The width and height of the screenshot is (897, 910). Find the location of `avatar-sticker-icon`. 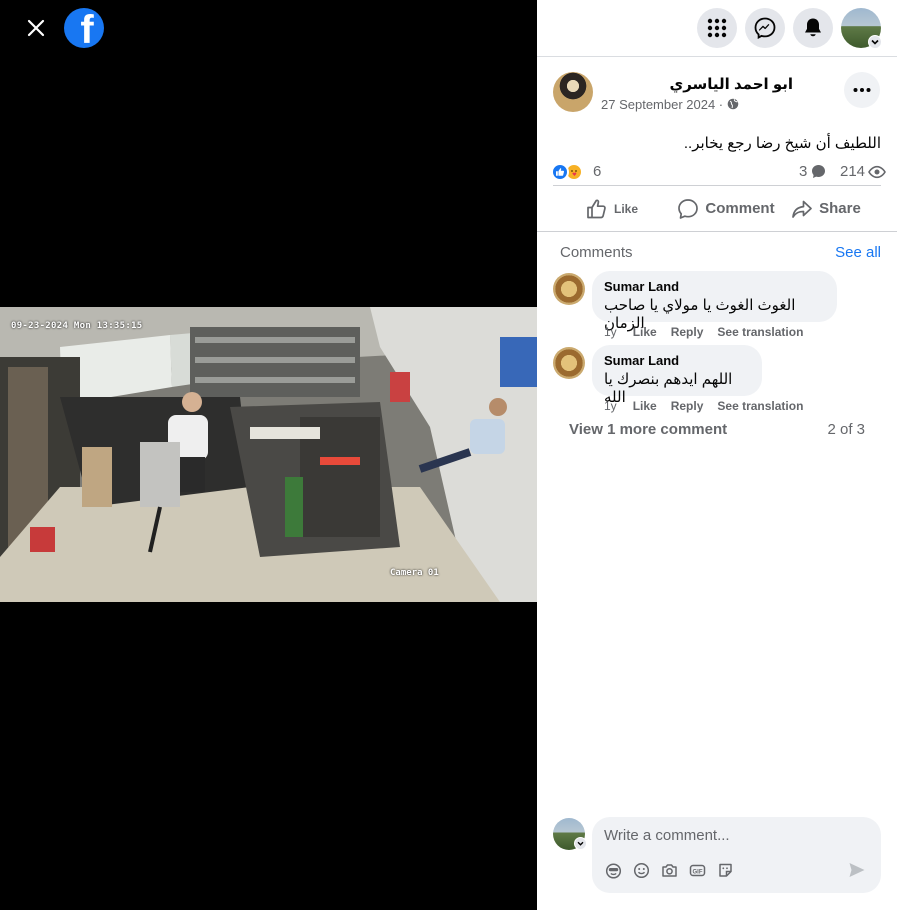

avatar-sticker-icon is located at coordinates (613, 870).